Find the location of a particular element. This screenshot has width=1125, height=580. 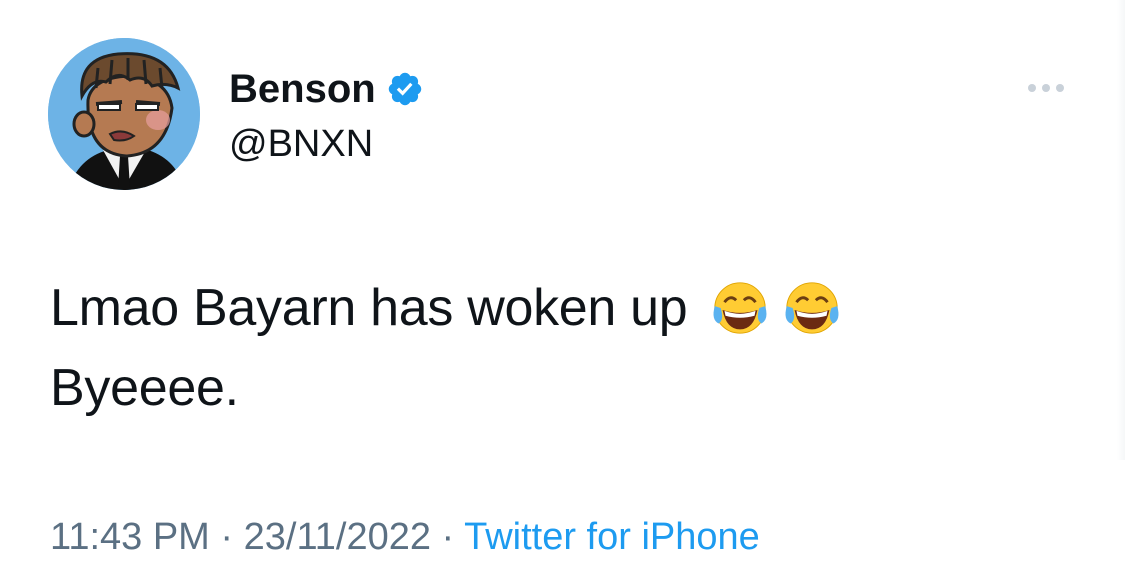

tweet-text-line-2: Byeeee. is located at coordinates (144, 388).